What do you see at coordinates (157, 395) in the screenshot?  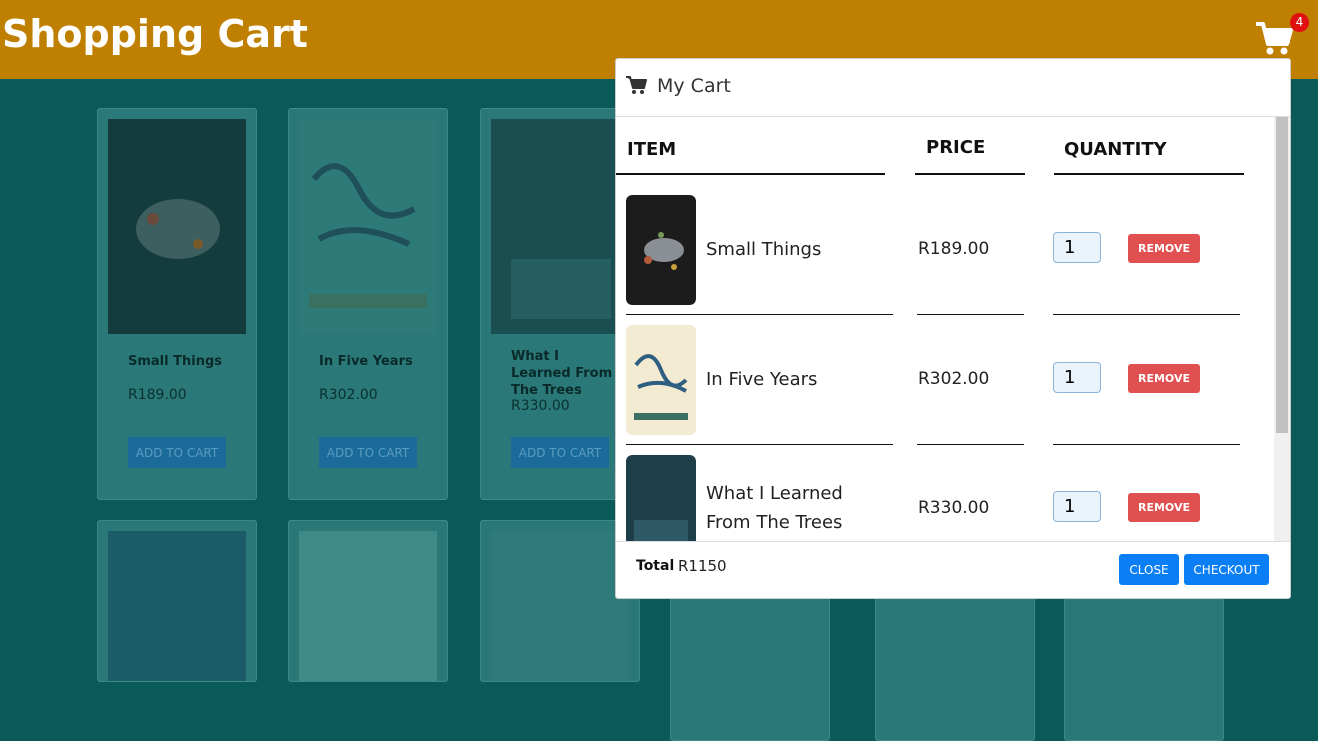 I see `product-price: R189.00` at bounding box center [157, 395].